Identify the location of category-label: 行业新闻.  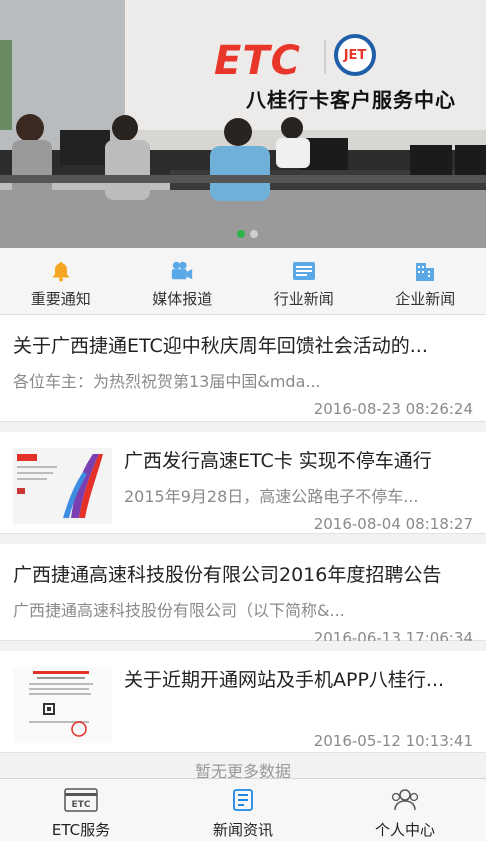
(304, 298).